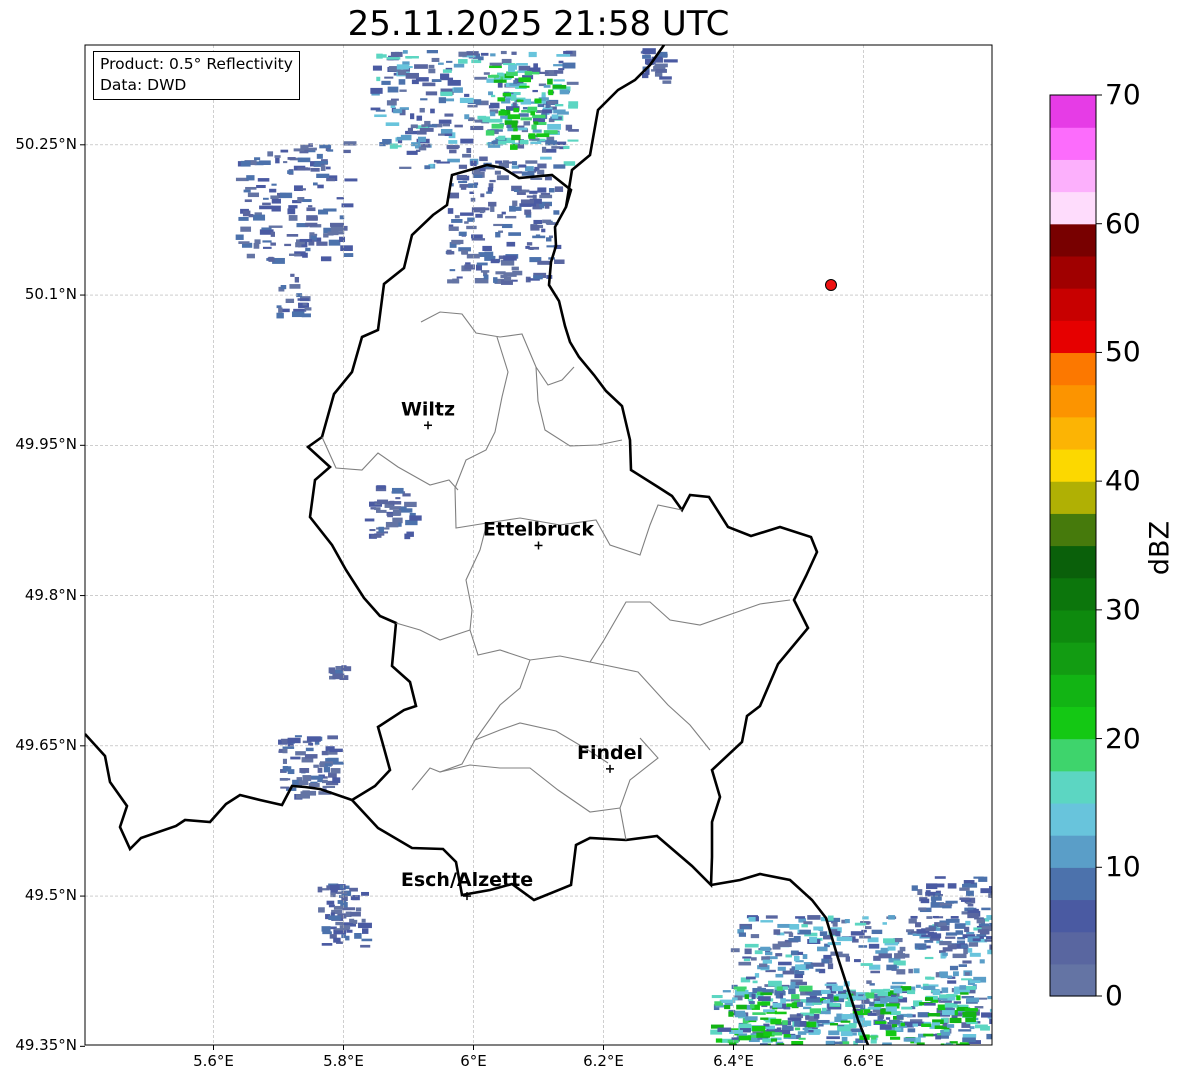  Describe the element at coordinates (1123, 94) in the screenshot. I see `colorbar-tick-label: 70` at that location.